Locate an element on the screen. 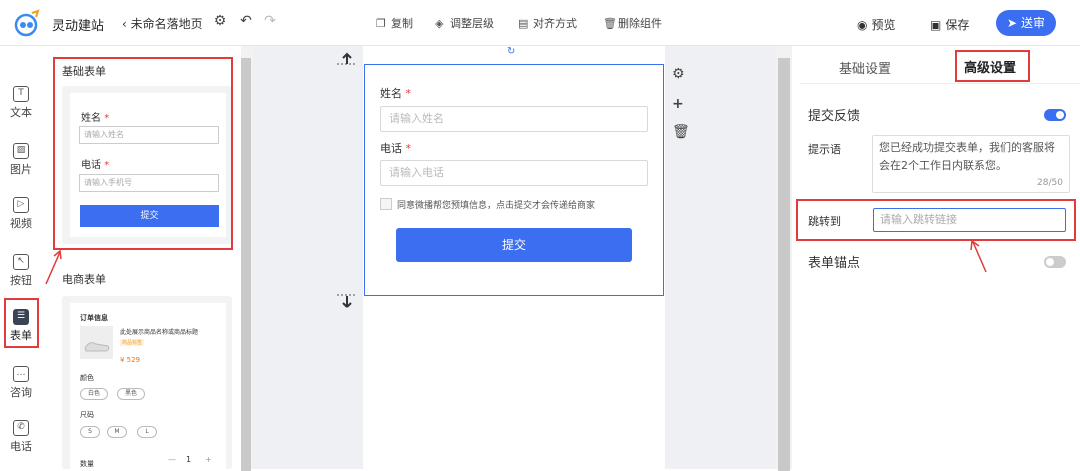 The image size is (1080, 471). qty-minus: — is located at coordinates (172, 459).